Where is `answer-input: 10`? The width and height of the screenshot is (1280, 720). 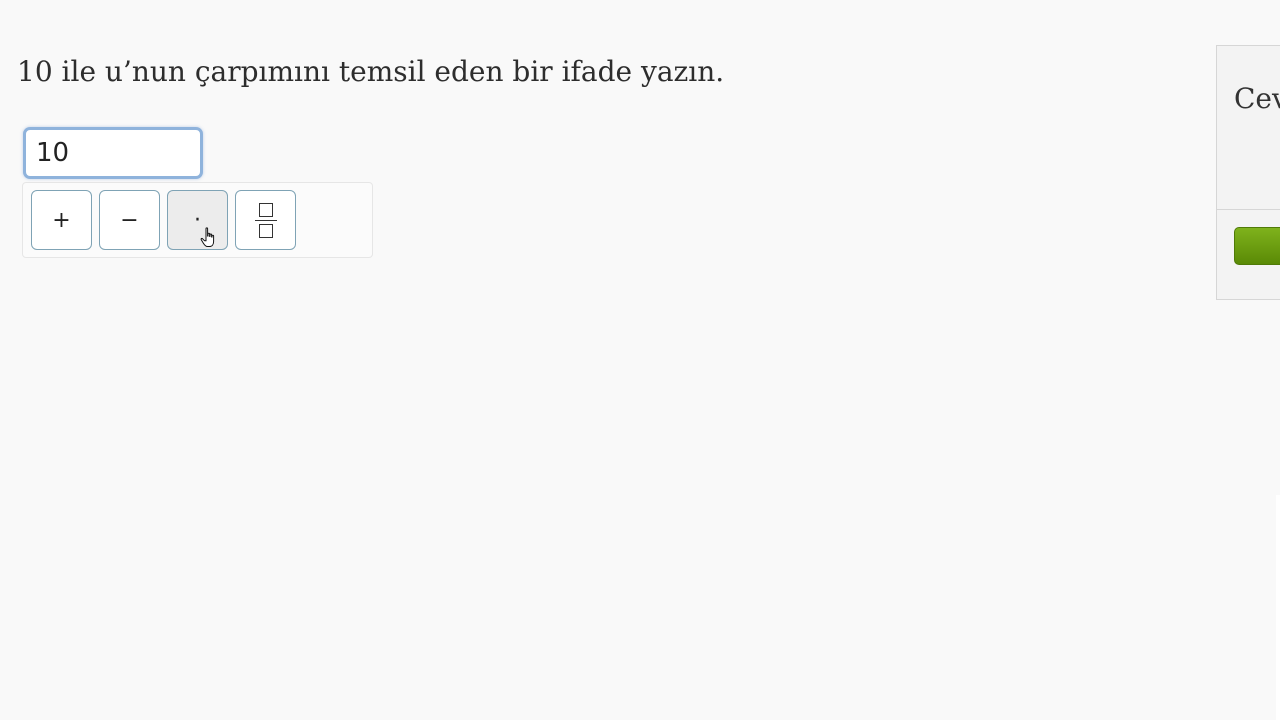 answer-input: 10 is located at coordinates (113, 153).